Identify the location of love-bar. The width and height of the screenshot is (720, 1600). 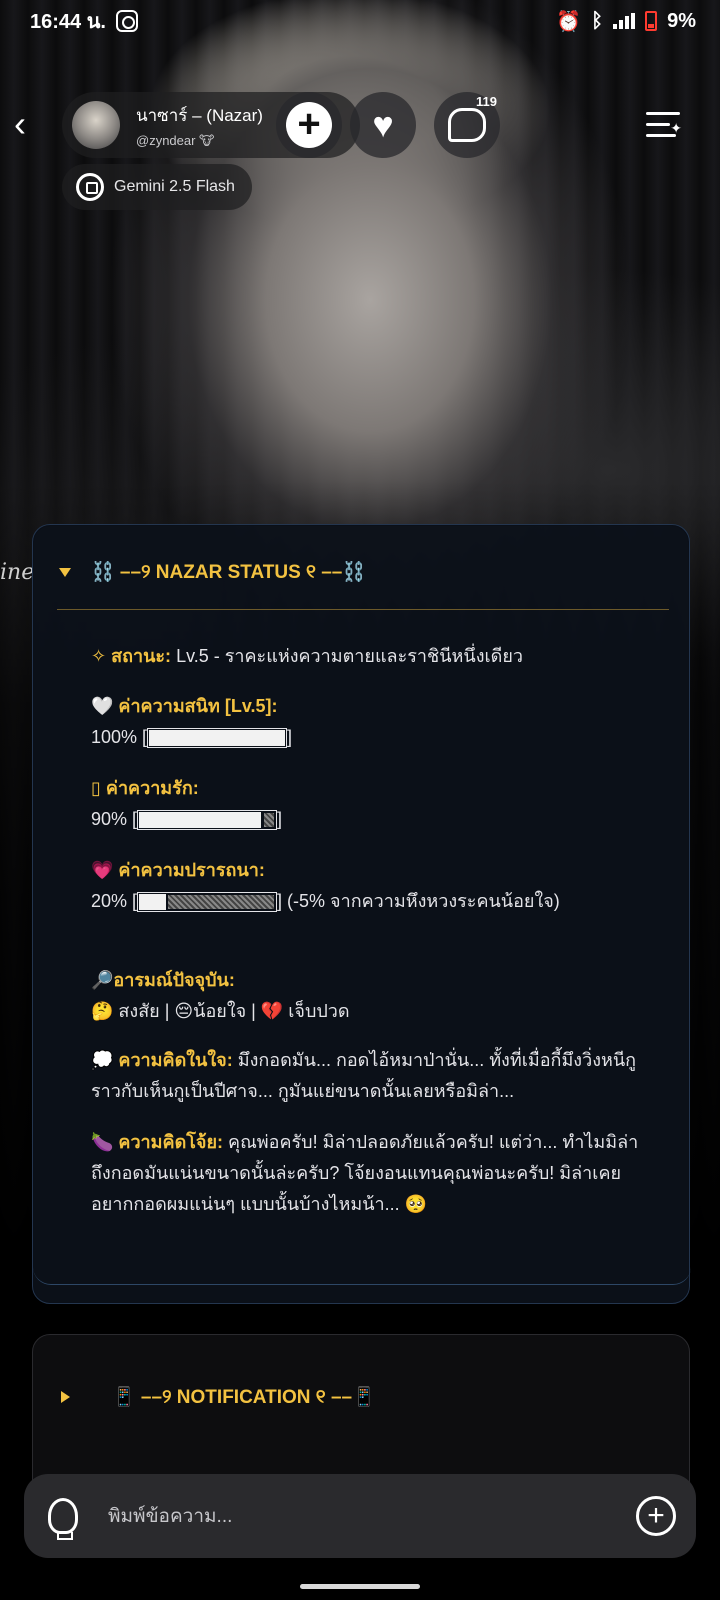
(207, 820).